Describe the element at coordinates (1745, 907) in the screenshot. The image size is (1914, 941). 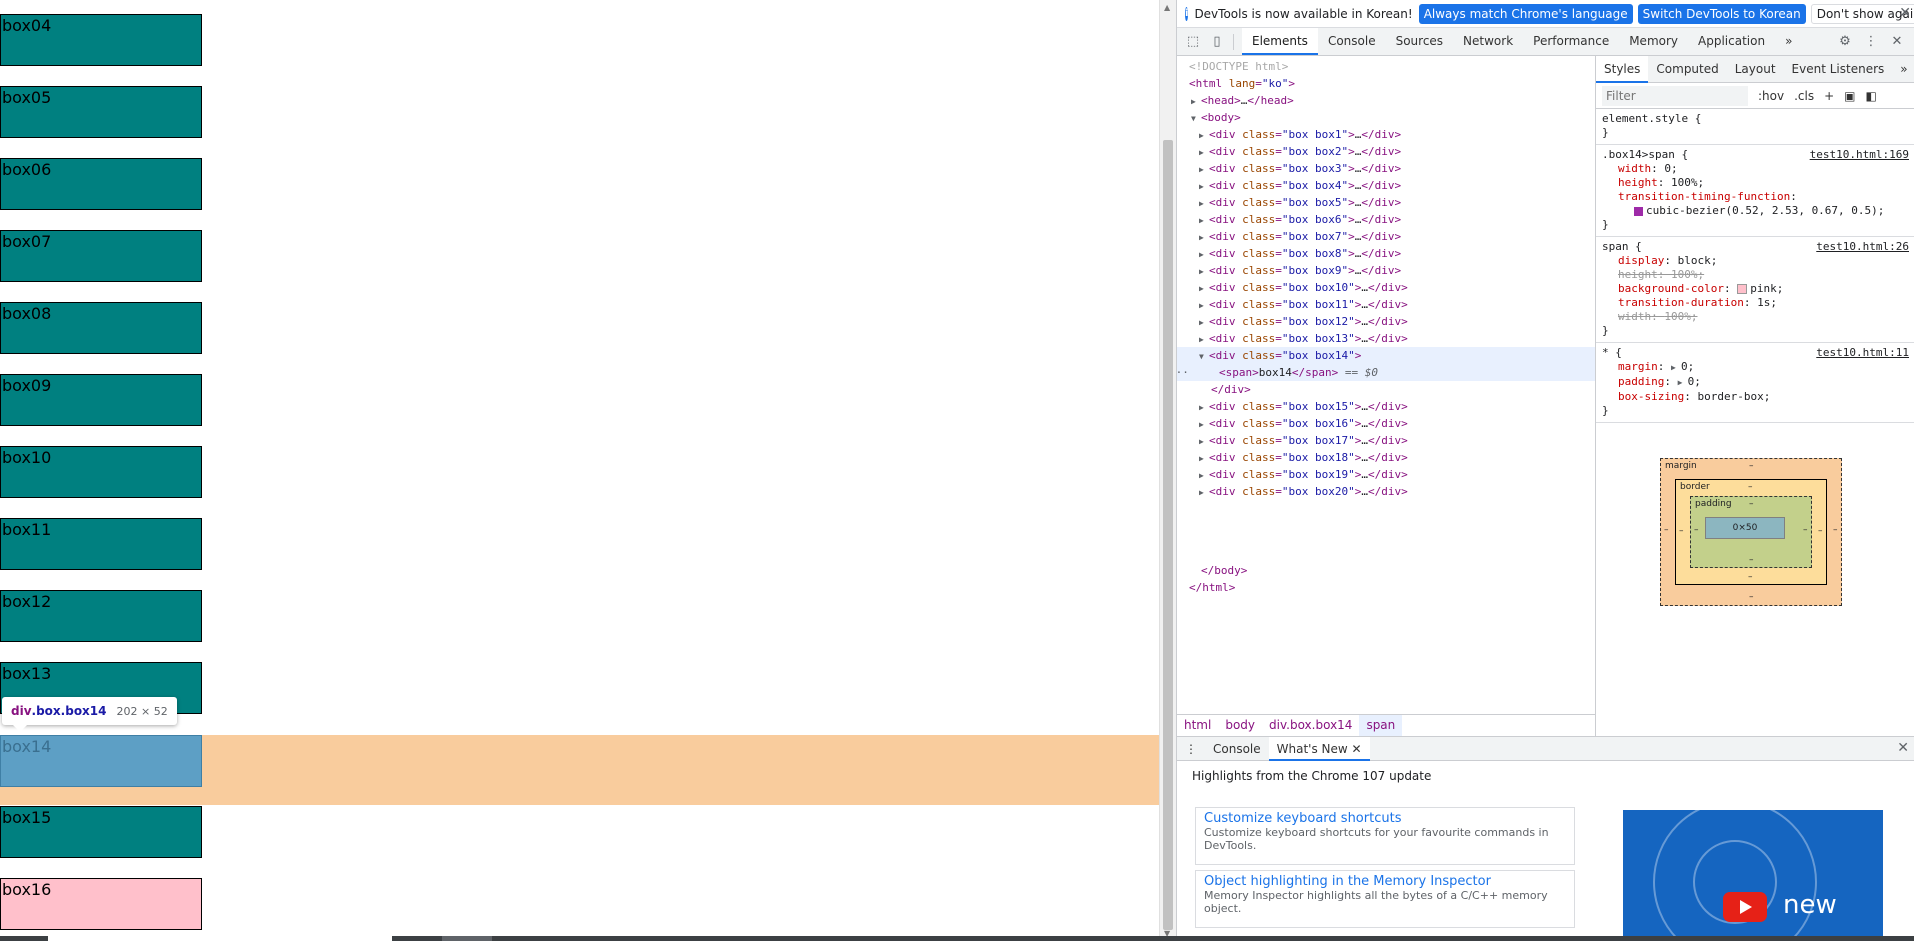
I see `youtube-play-icon` at that location.